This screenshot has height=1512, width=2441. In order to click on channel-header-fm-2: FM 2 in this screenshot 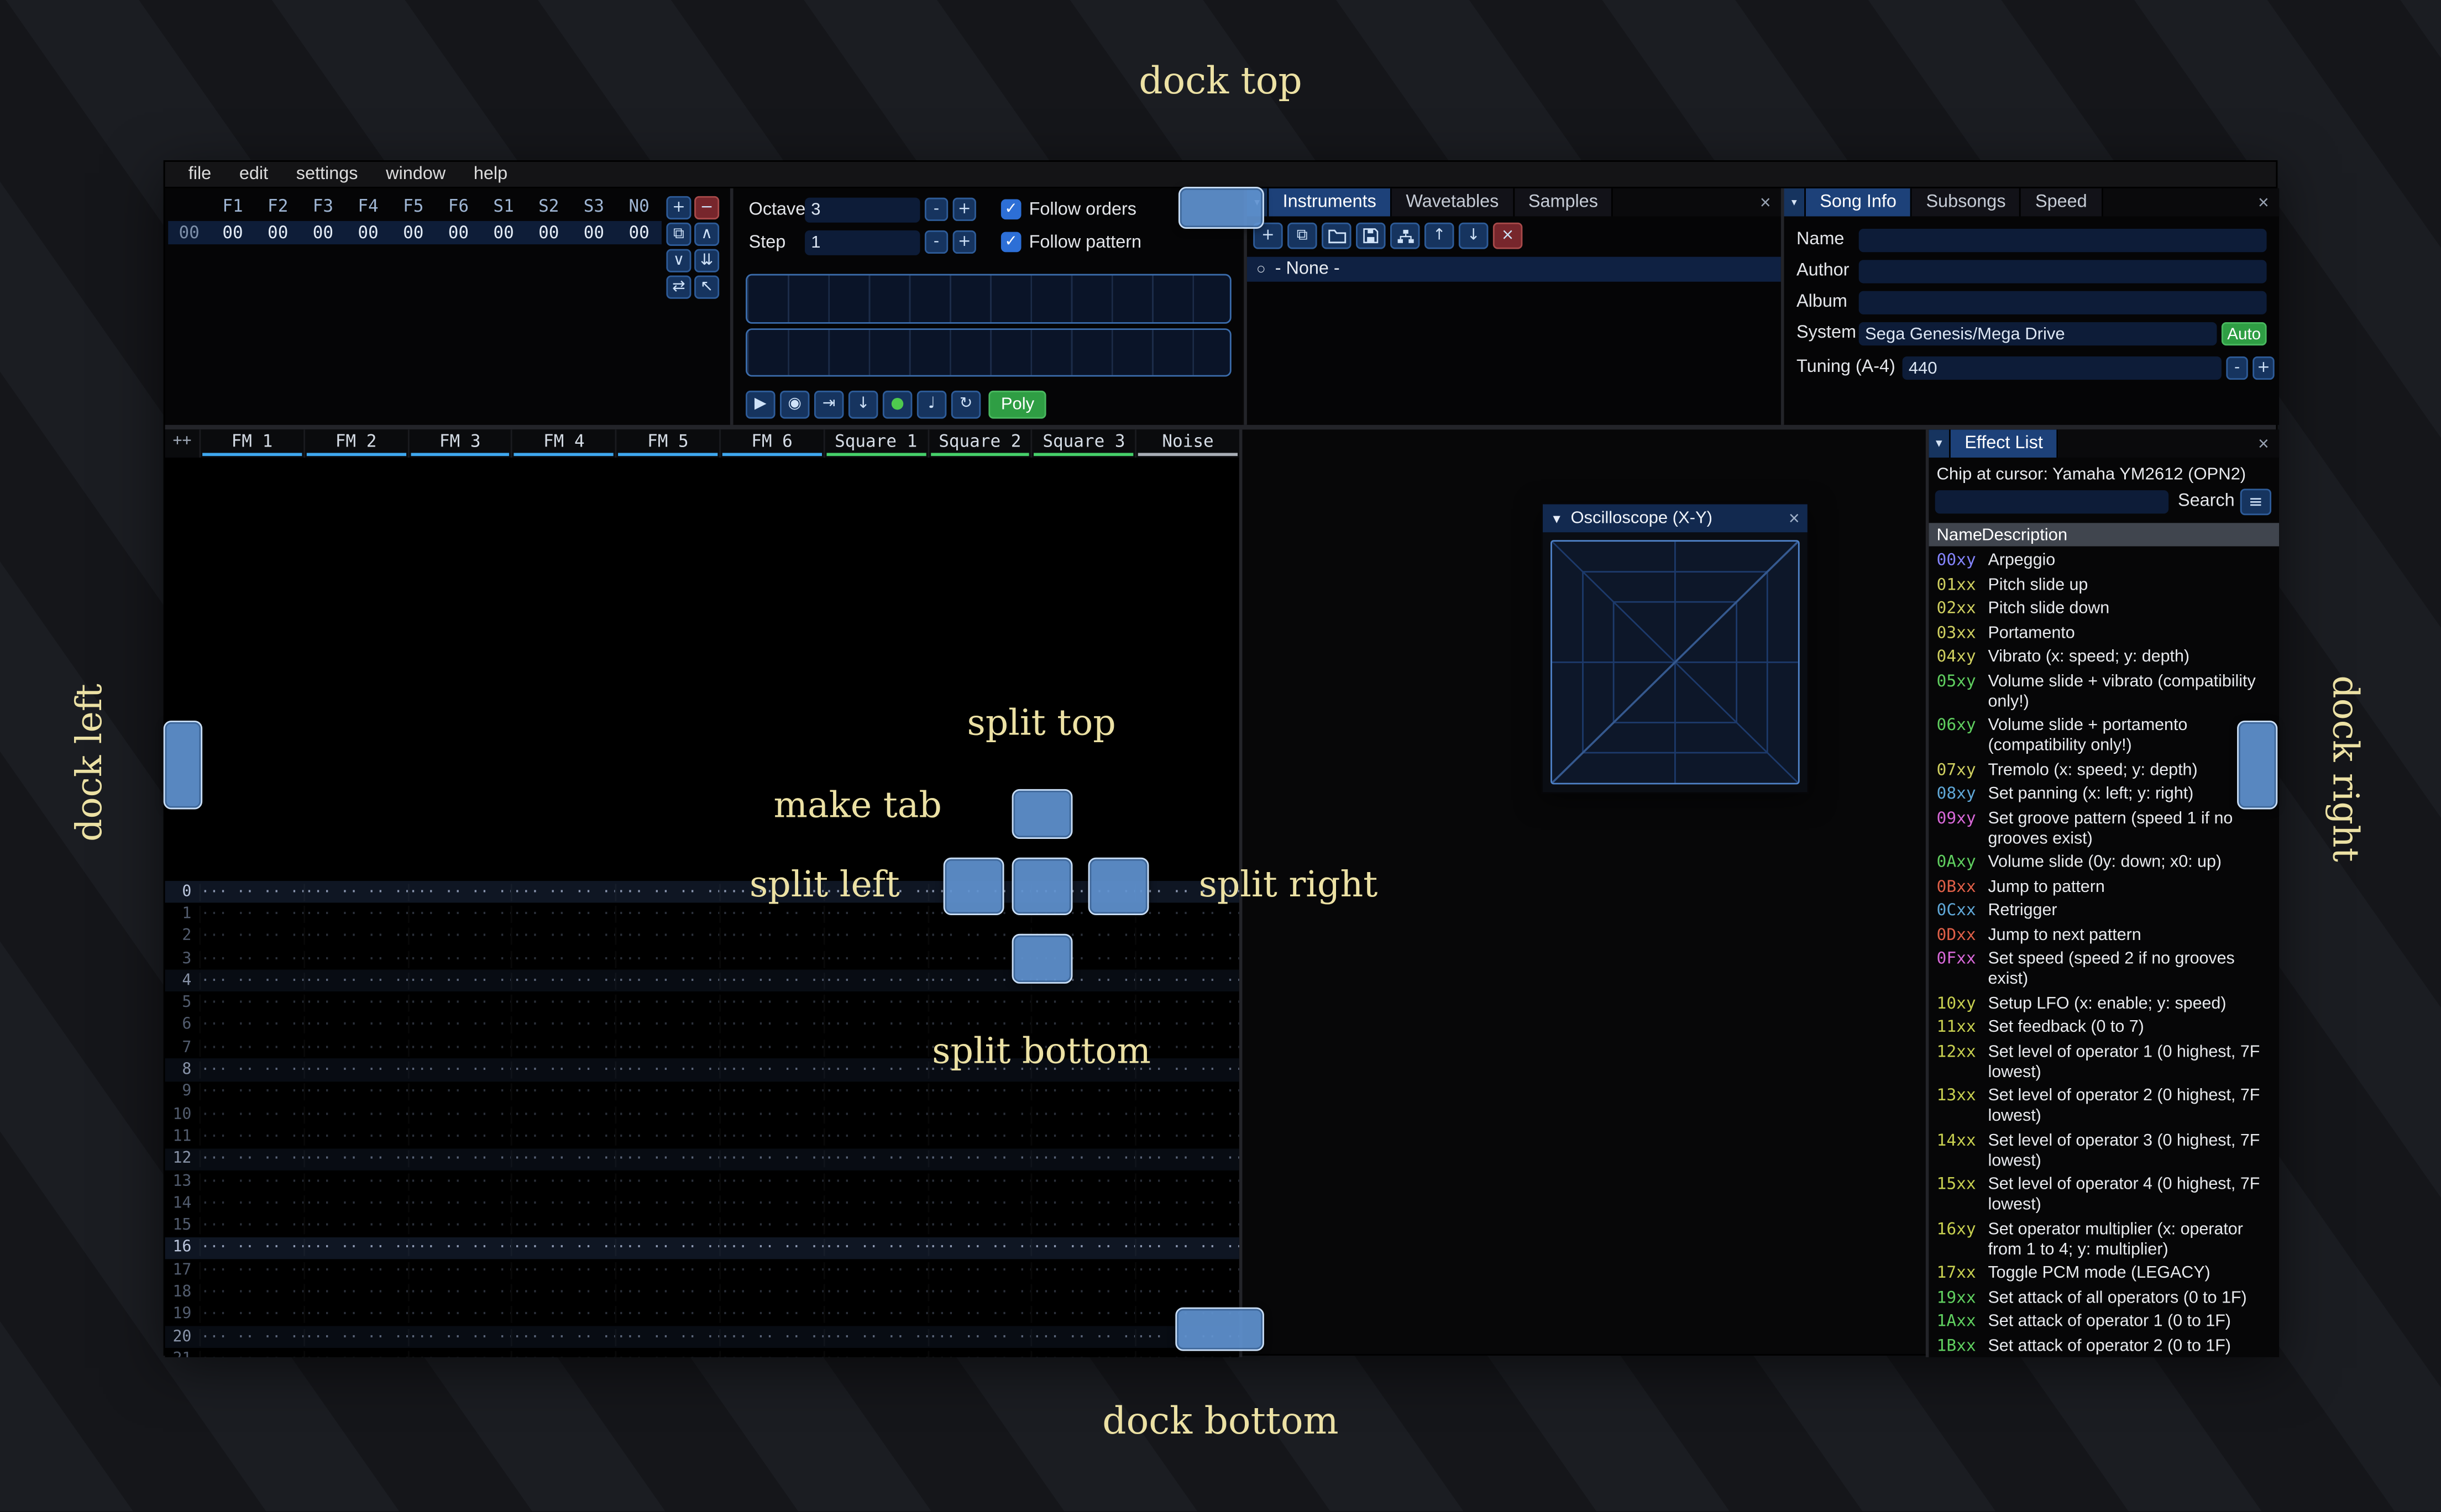, I will do `click(355, 444)`.